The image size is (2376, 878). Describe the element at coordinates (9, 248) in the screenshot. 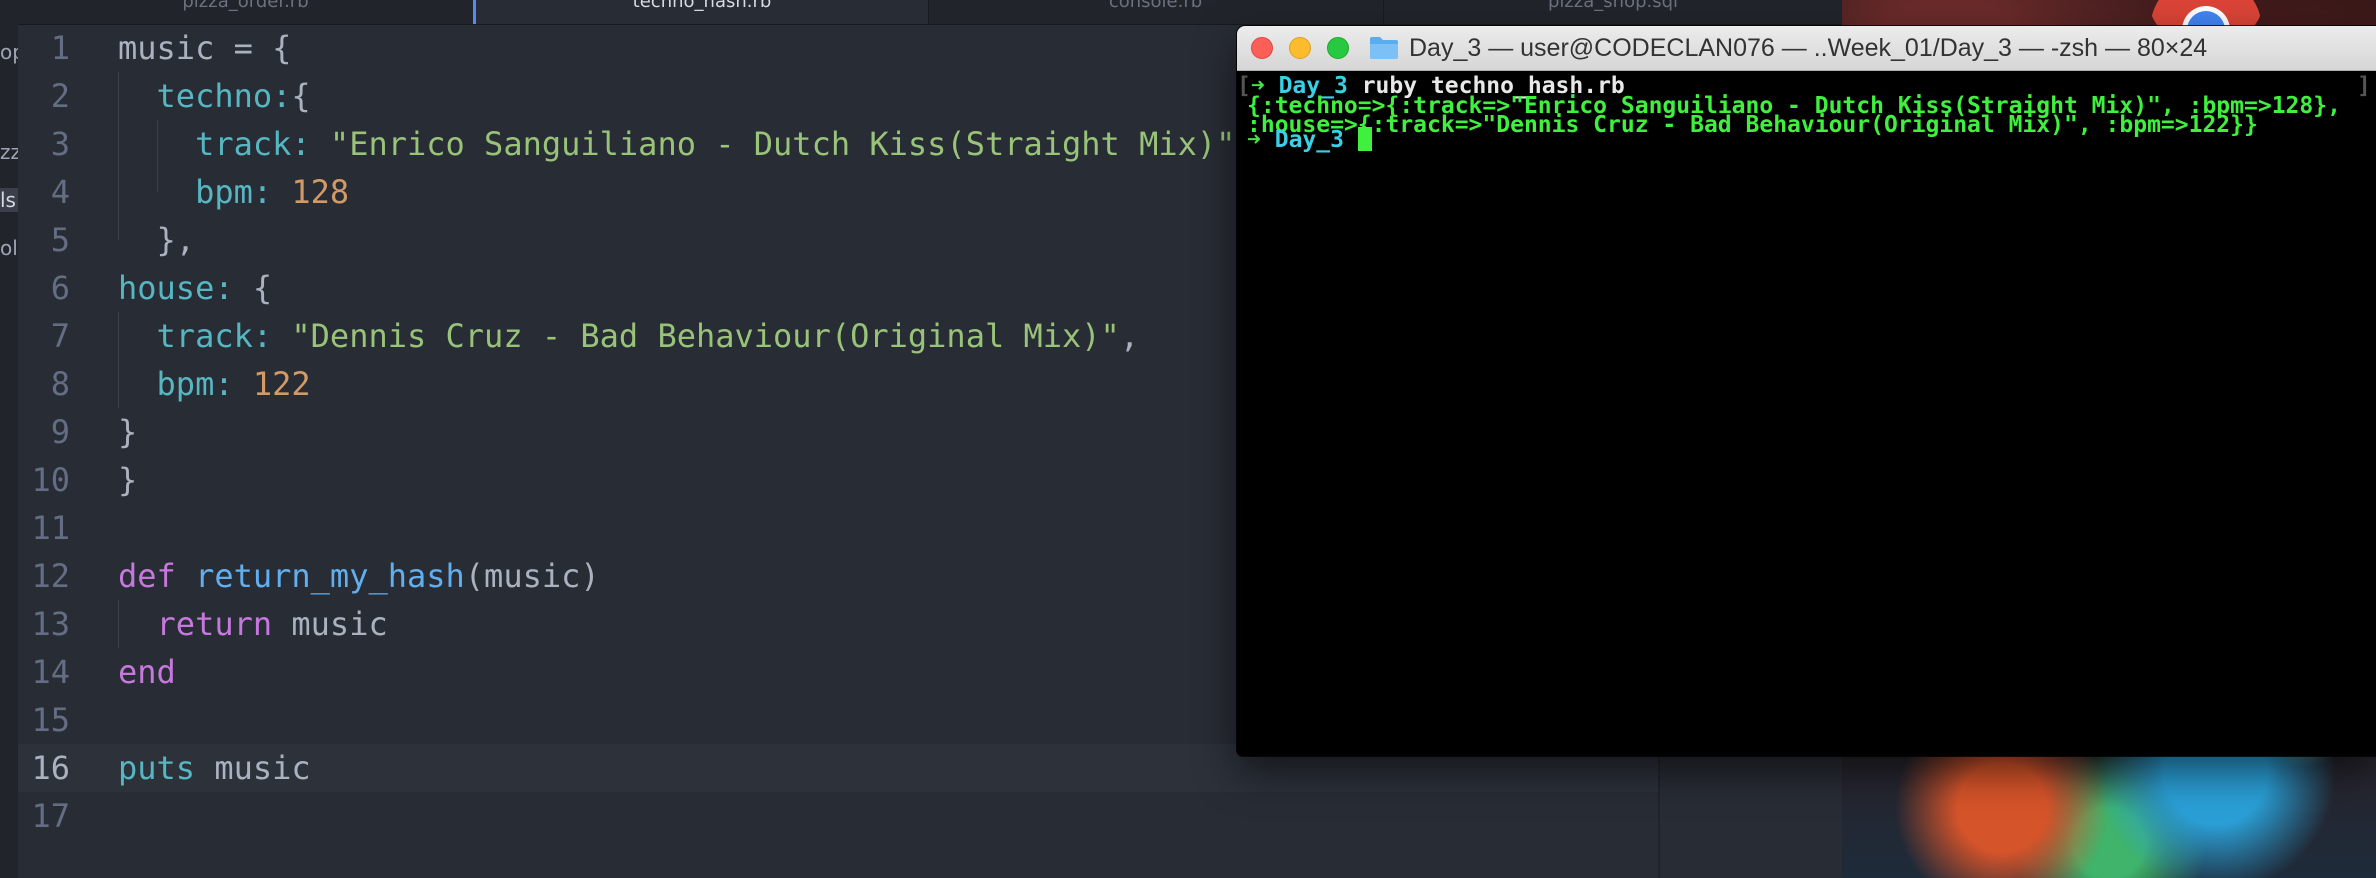

I see `sidebar-fragment: ole` at that location.